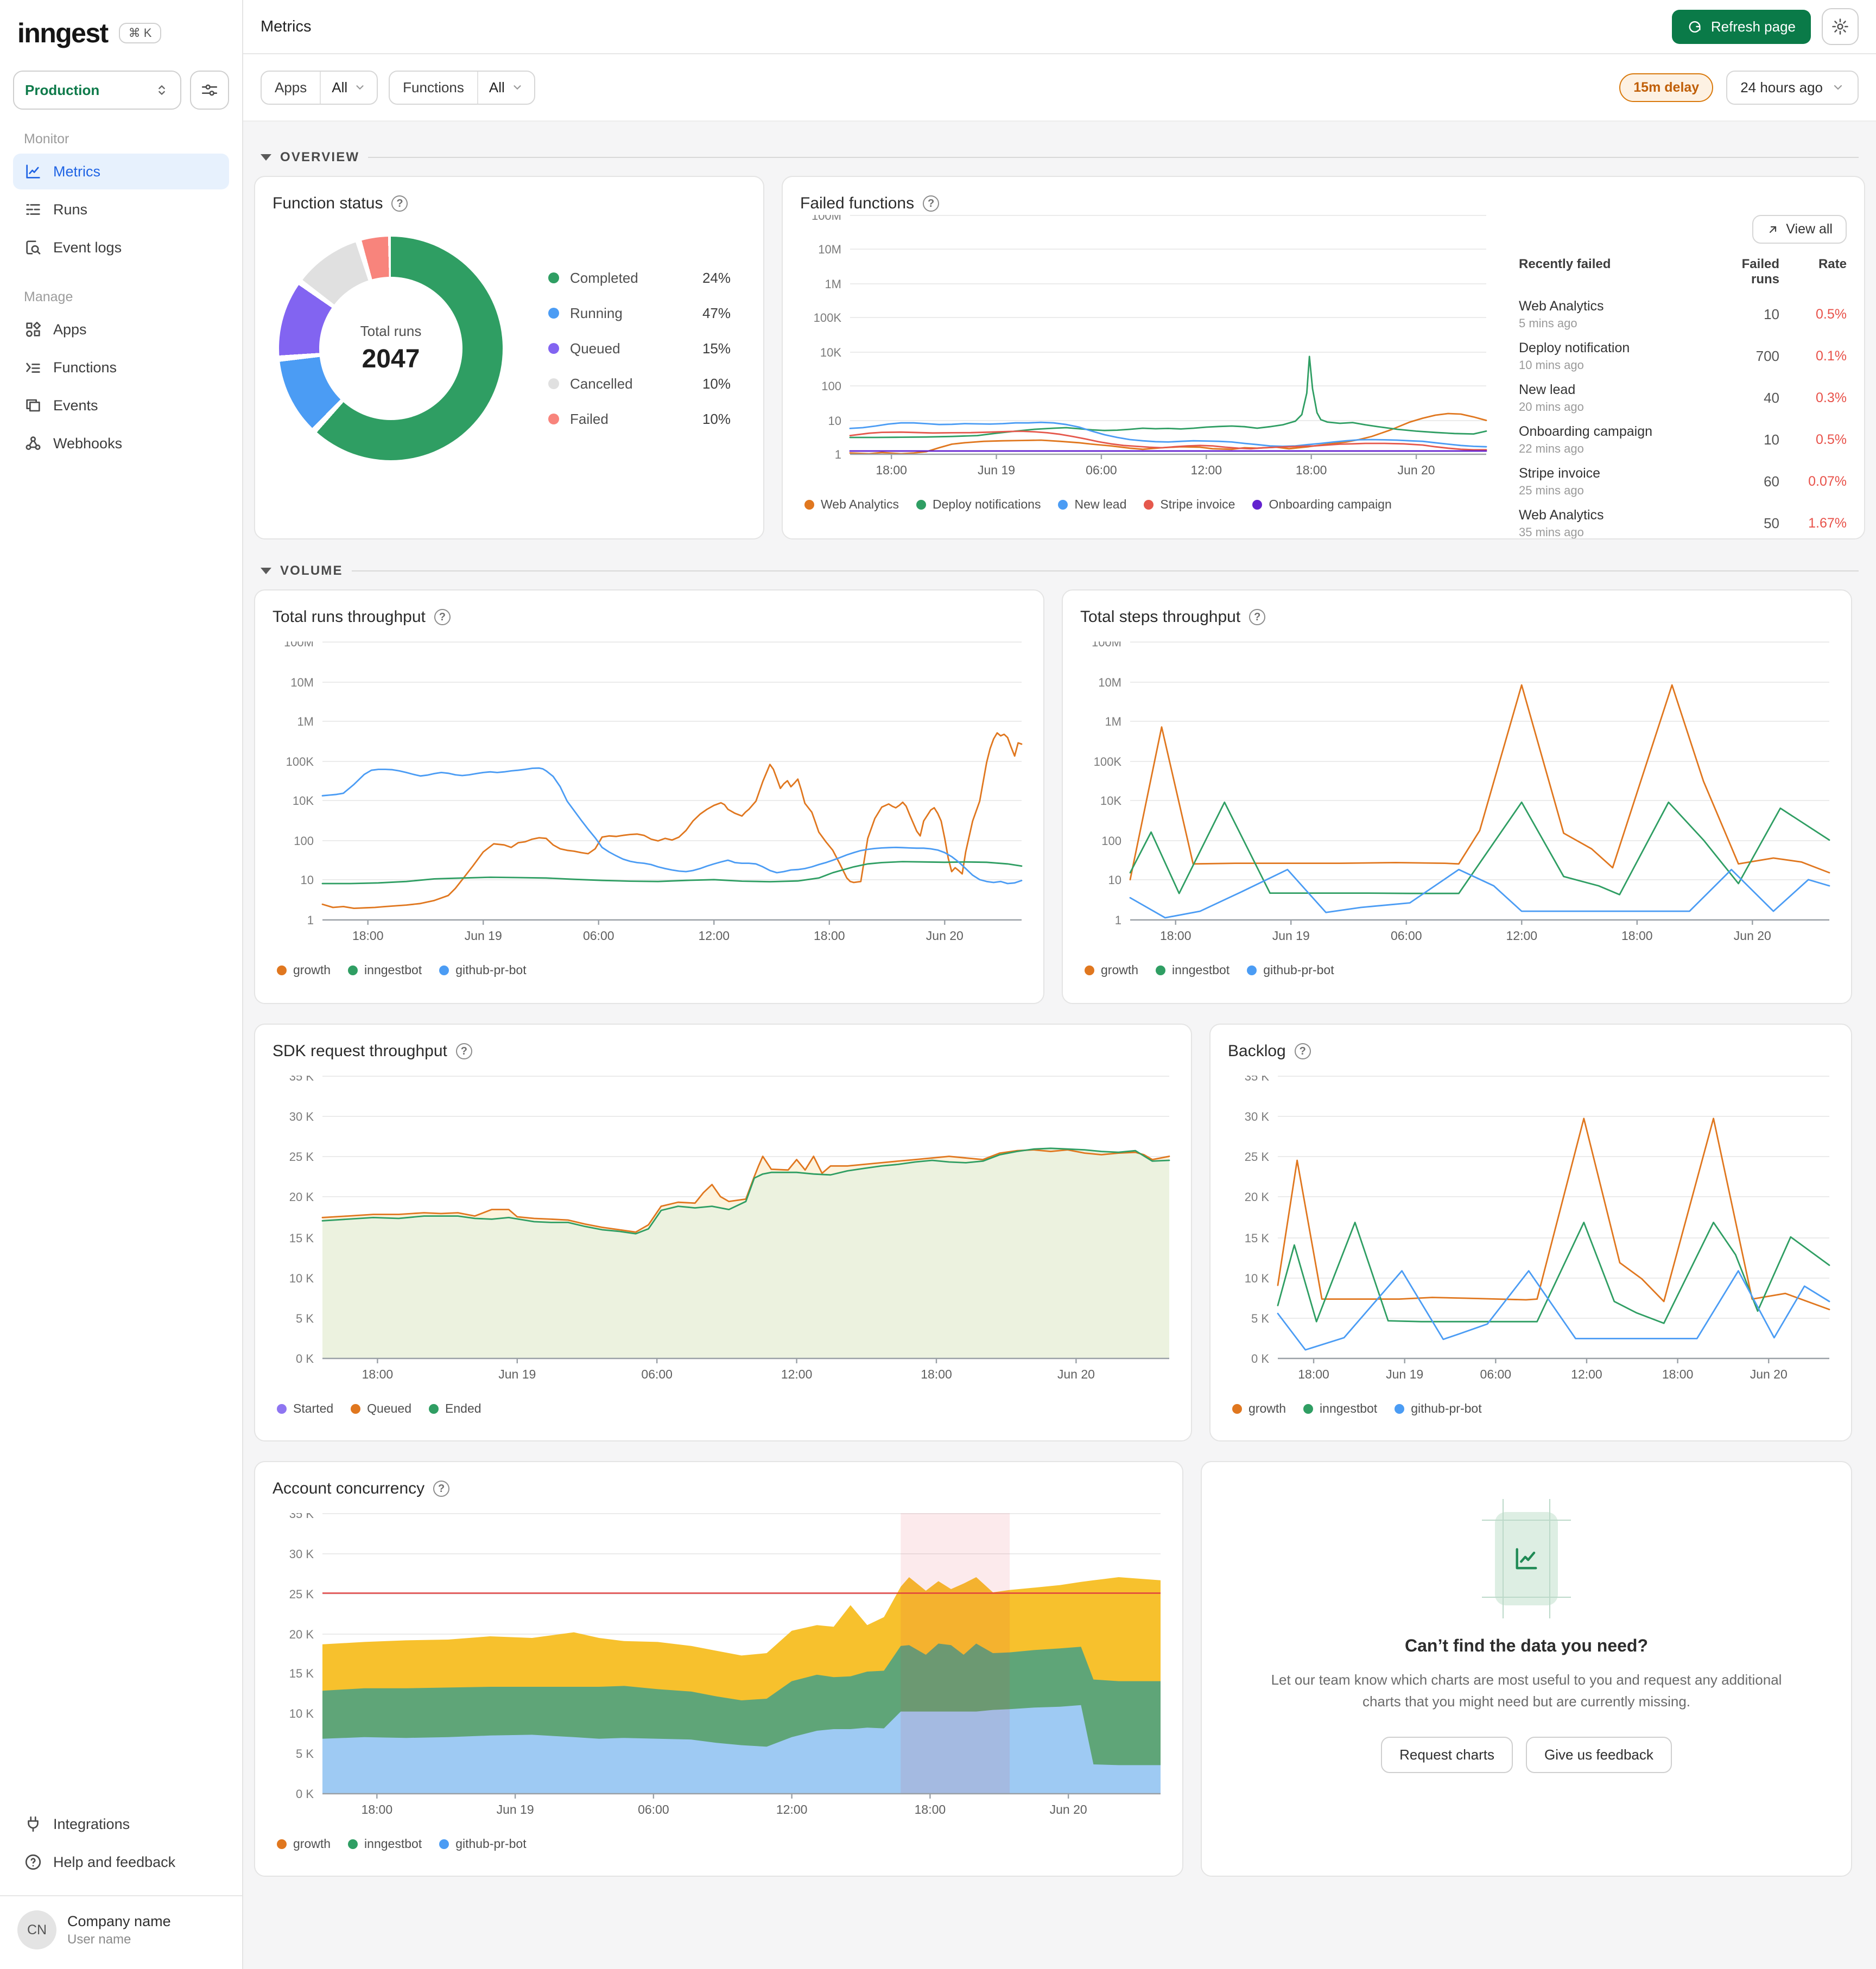 The height and width of the screenshot is (1969, 1876). I want to click on sidebar-item-events: Events, so click(121, 405).